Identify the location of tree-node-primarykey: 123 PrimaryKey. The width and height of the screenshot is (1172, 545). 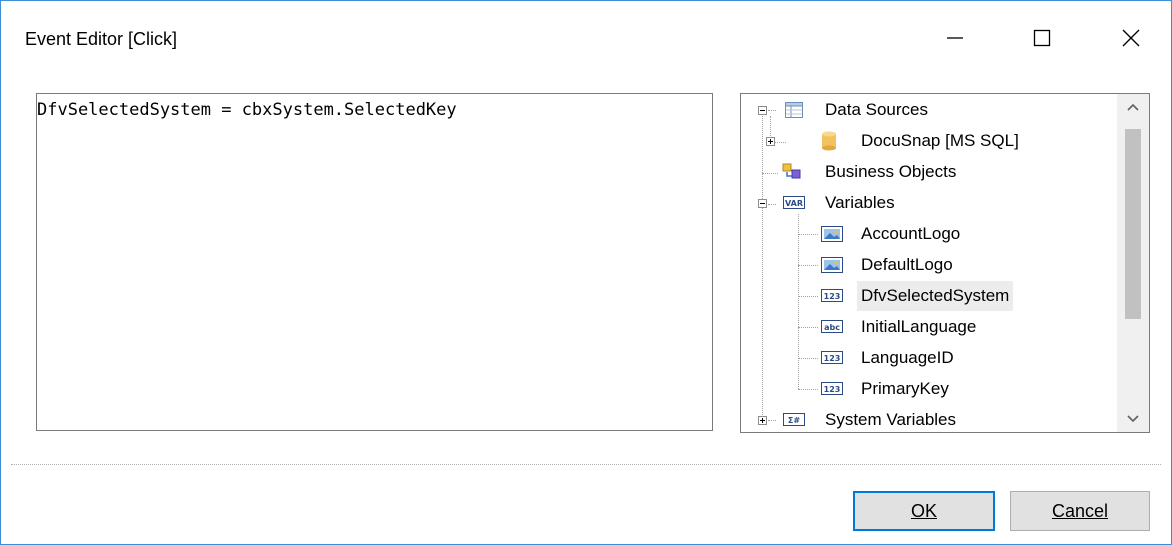
(926, 389).